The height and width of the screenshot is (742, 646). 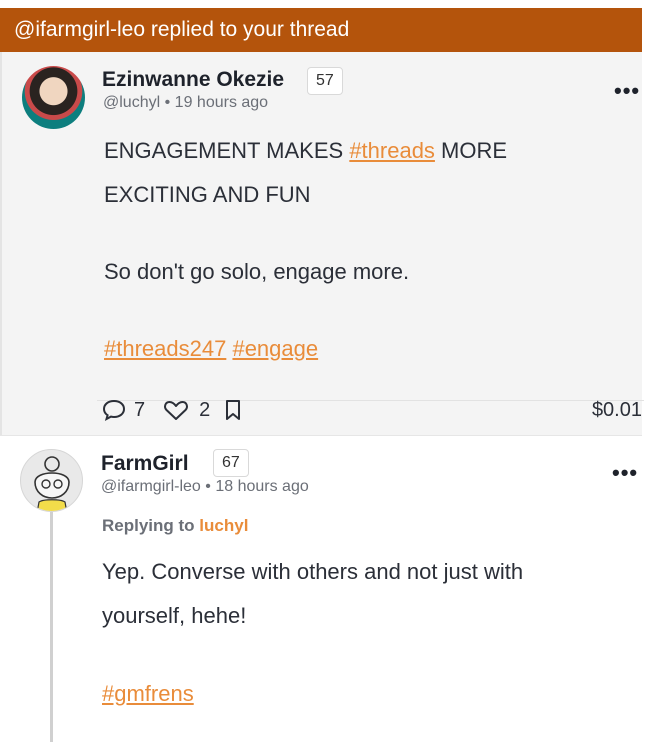 I want to click on replying-label: Replying to, so click(x=148, y=525).